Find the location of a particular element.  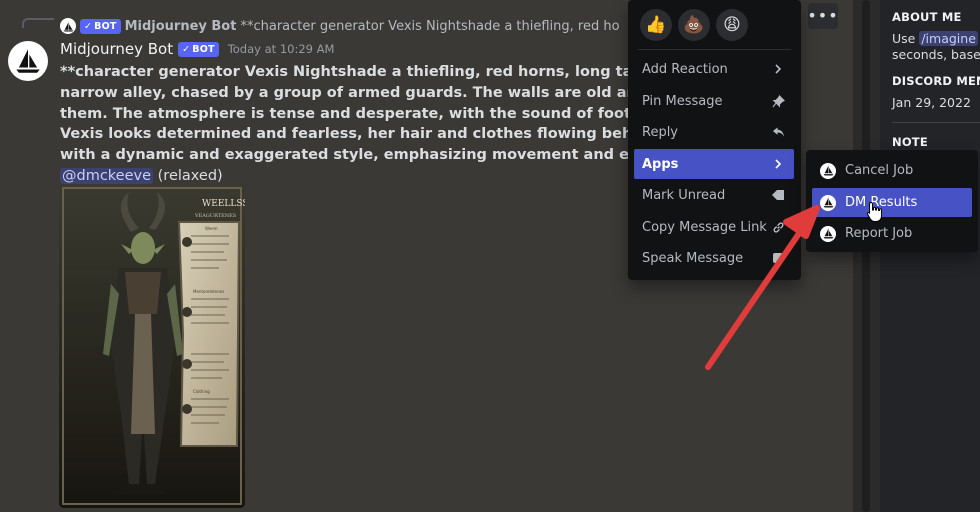

job-status: (relaxed) is located at coordinates (190, 175).